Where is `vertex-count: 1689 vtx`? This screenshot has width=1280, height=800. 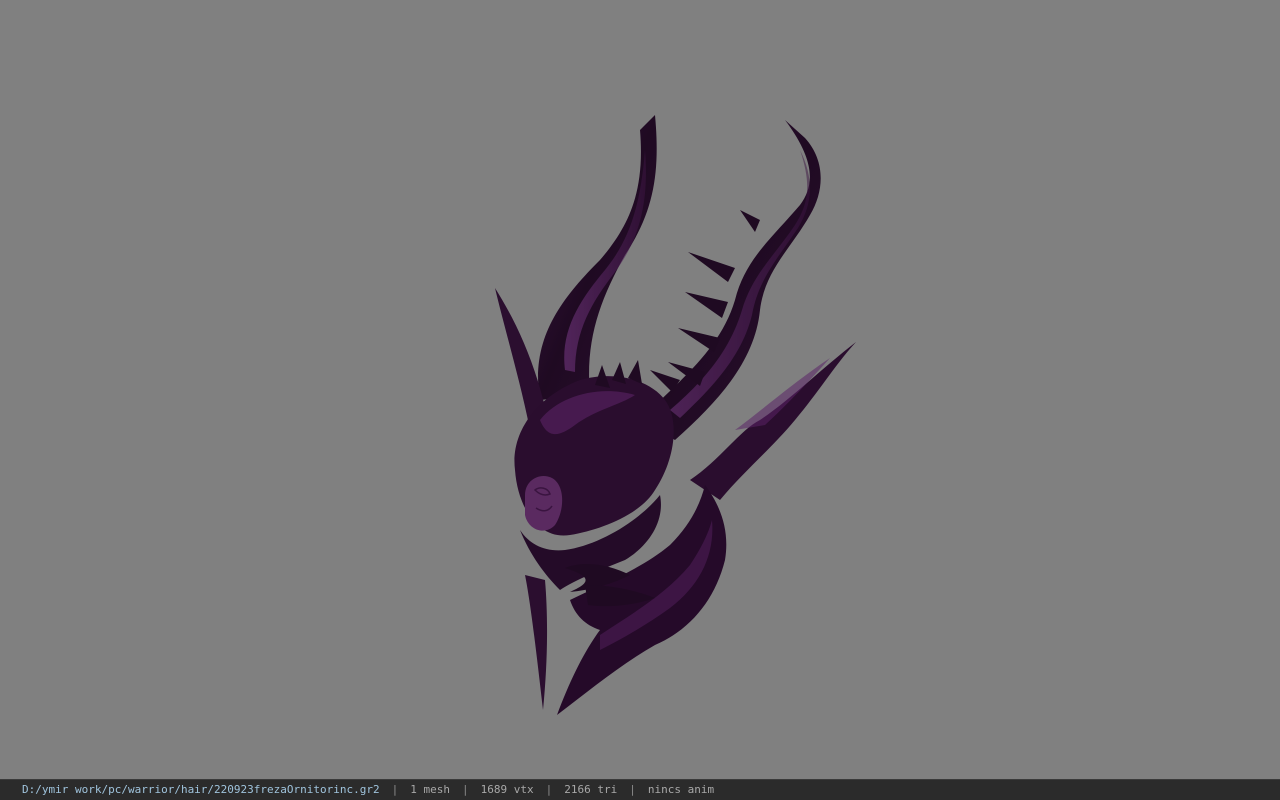 vertex-count: 1689 vtx is located at coordinates (507, 789).